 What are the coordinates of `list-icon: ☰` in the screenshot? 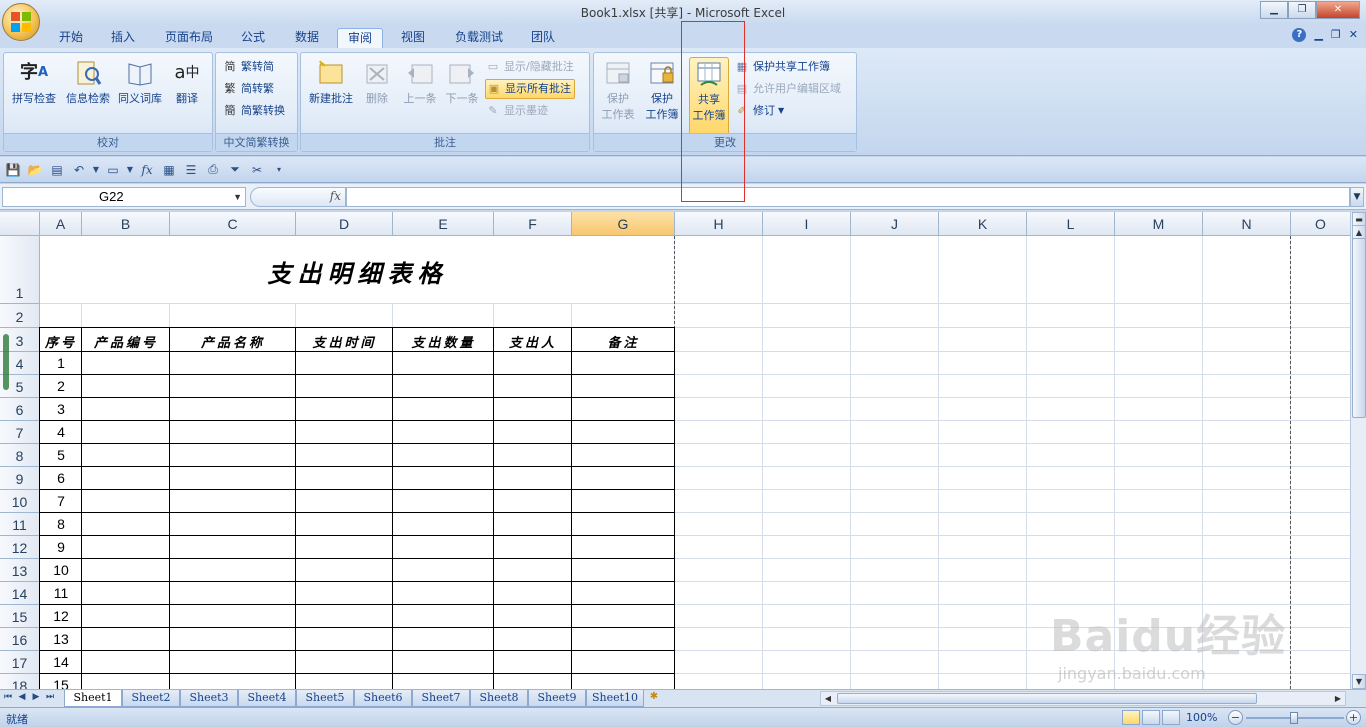 It's located at (191, 170).